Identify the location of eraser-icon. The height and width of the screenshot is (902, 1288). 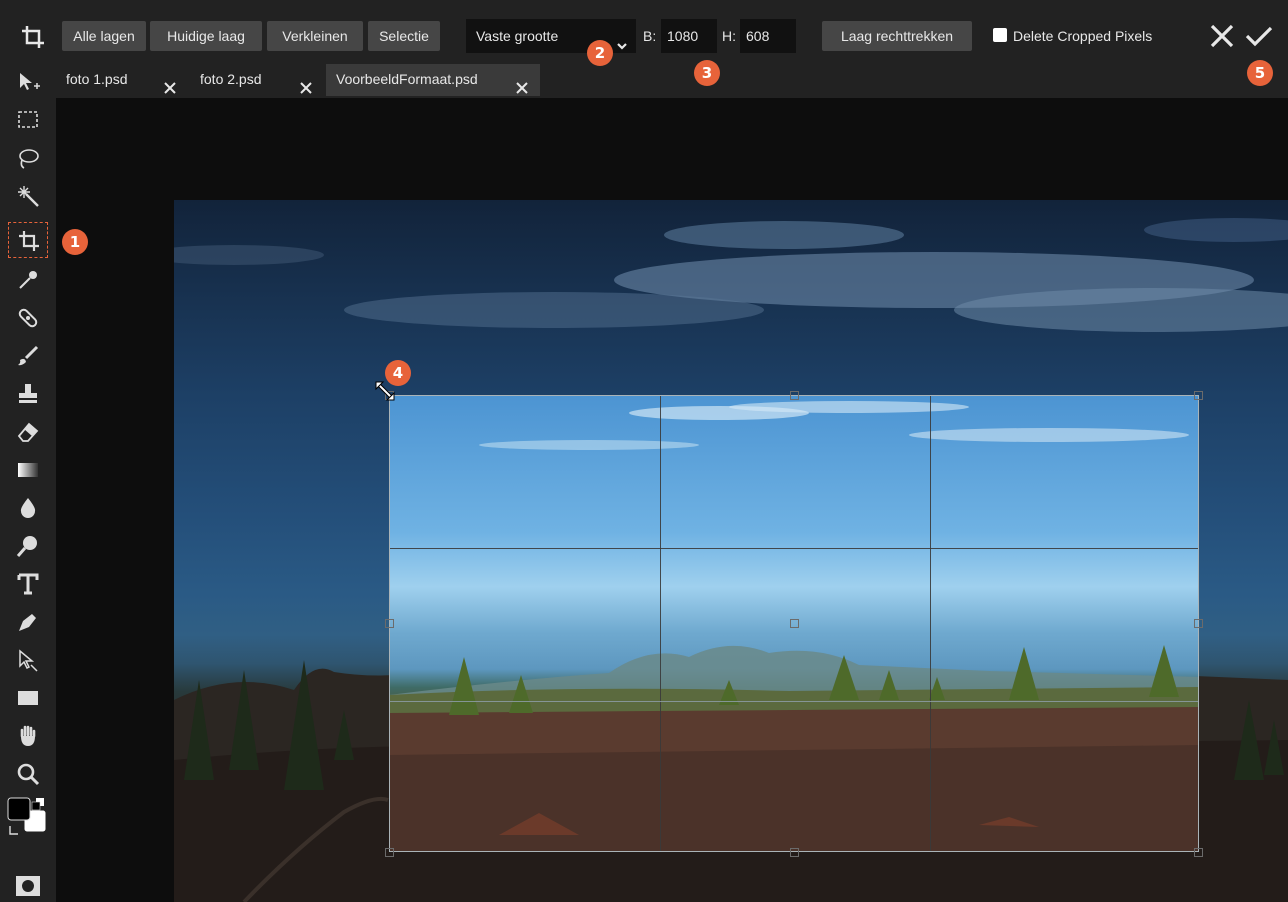
(28, 432).